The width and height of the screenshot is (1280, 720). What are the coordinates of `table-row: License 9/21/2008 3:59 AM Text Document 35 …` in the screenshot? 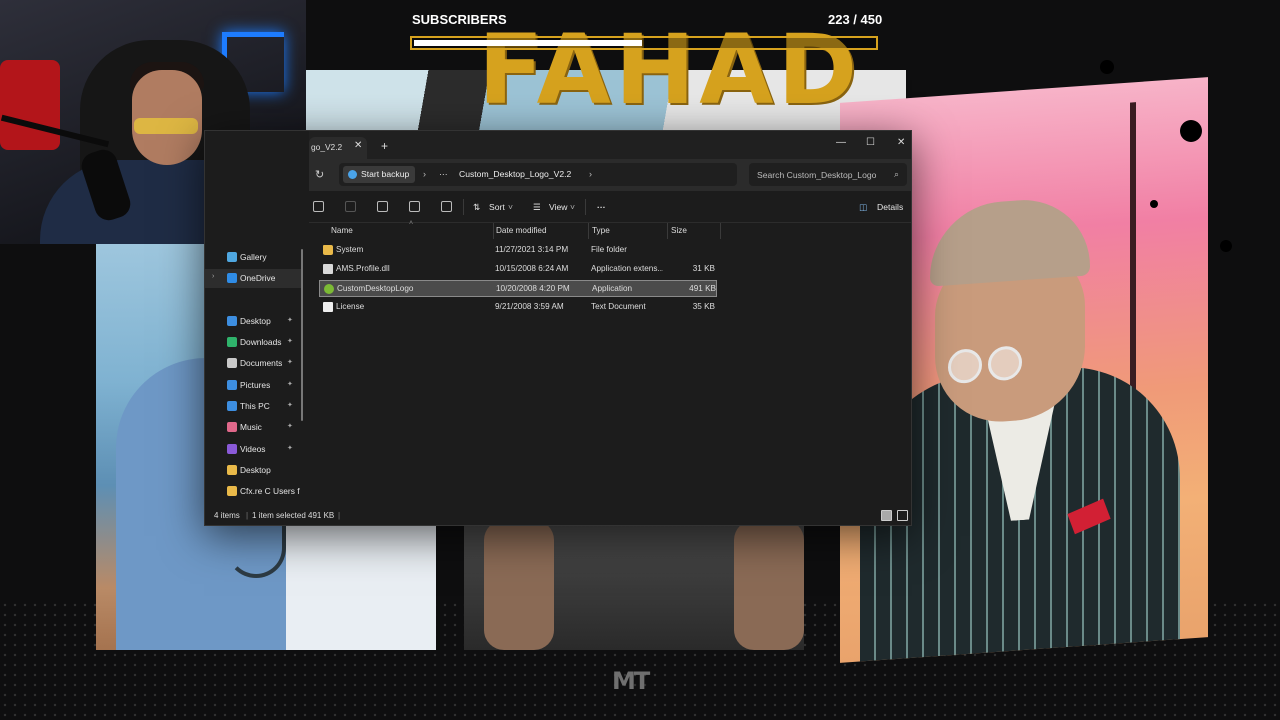 It's located at (518, 307).